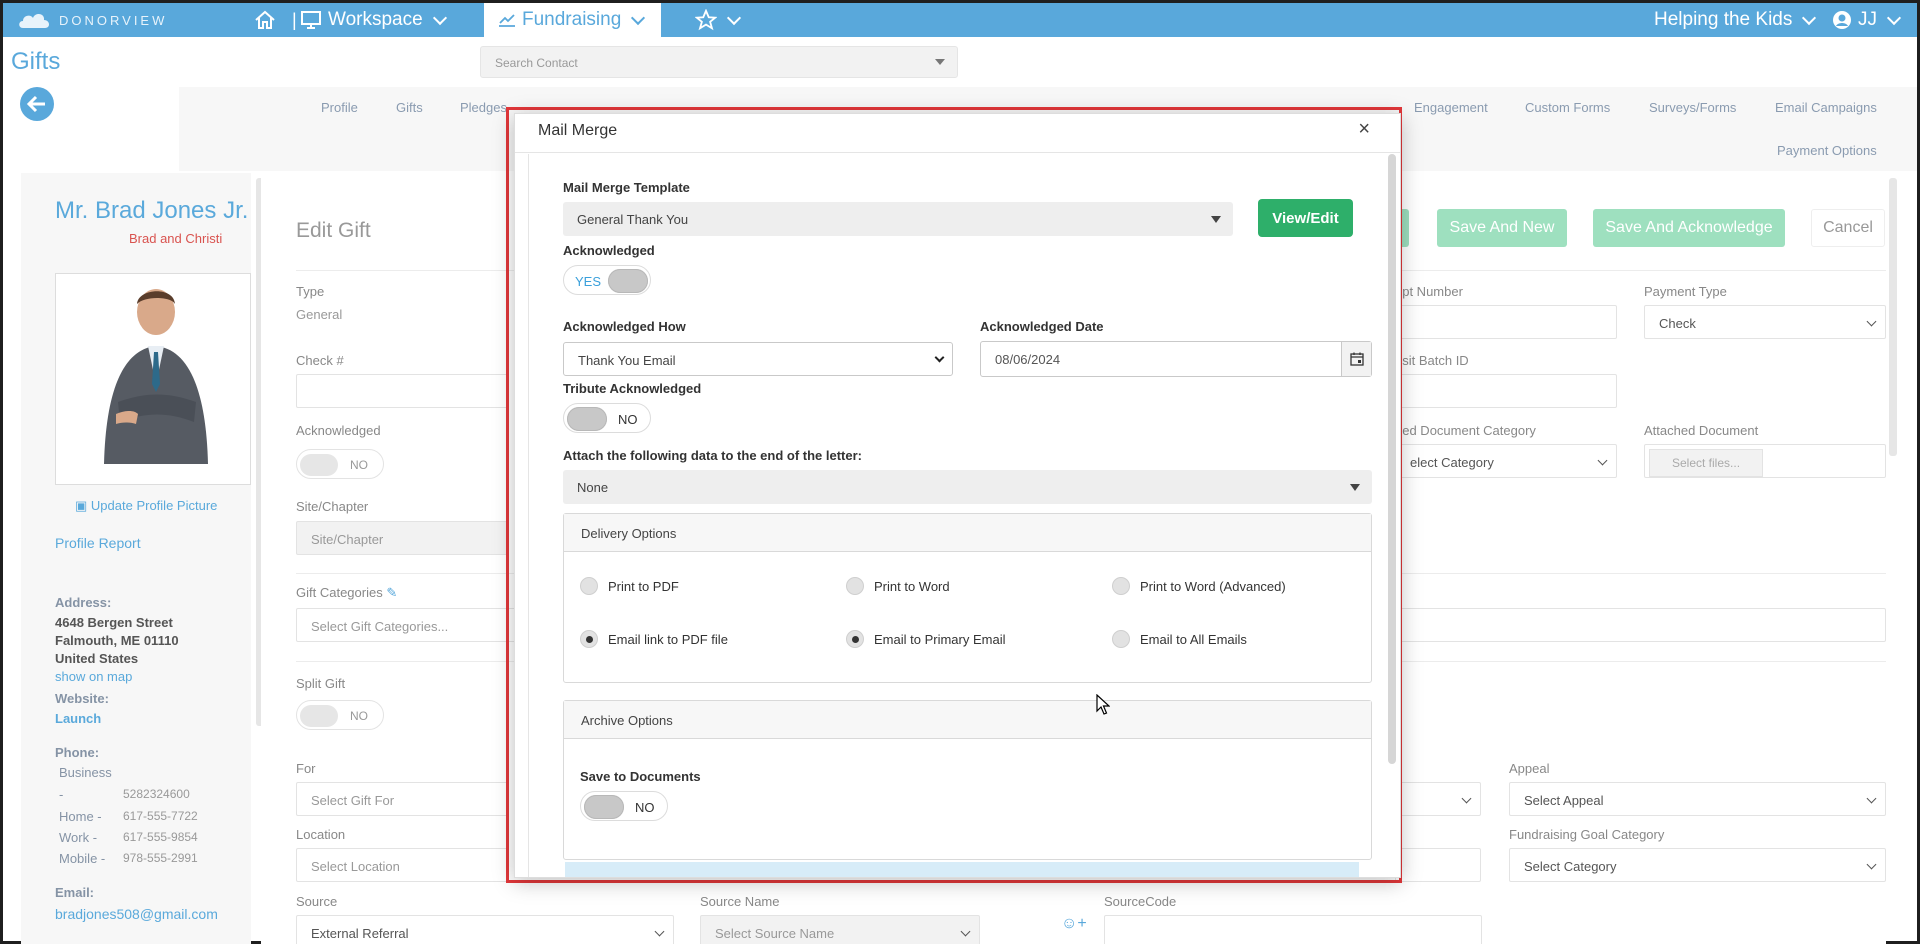 This screenshot has width=1920, height=944. What do you see at coordinates (93, 676) in the screenshot?
I see `show-on-map-link: show on map` at bounding box center [93, 676].